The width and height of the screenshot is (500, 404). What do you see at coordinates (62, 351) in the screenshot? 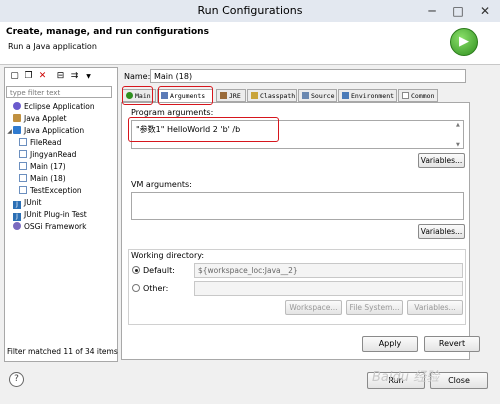
I see `filter-status: Filter matched 11 of 34 items` at bounding box center [62, 351].